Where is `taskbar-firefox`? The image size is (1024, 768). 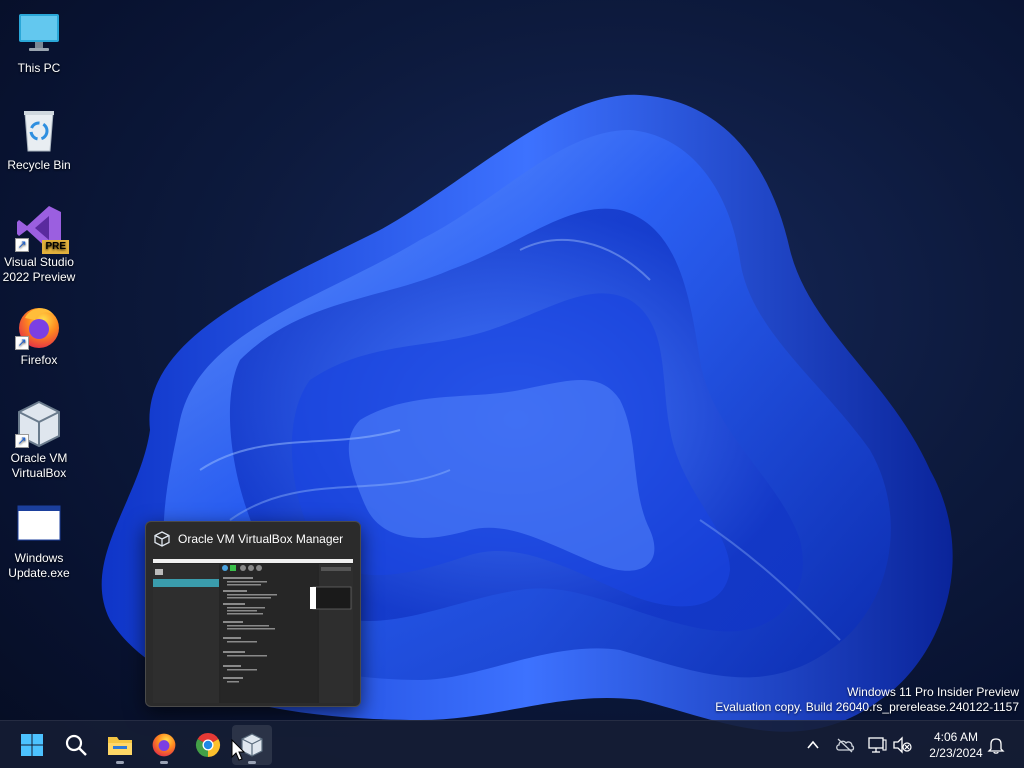 taskbar-firefox is located at coordinates (164, 745).